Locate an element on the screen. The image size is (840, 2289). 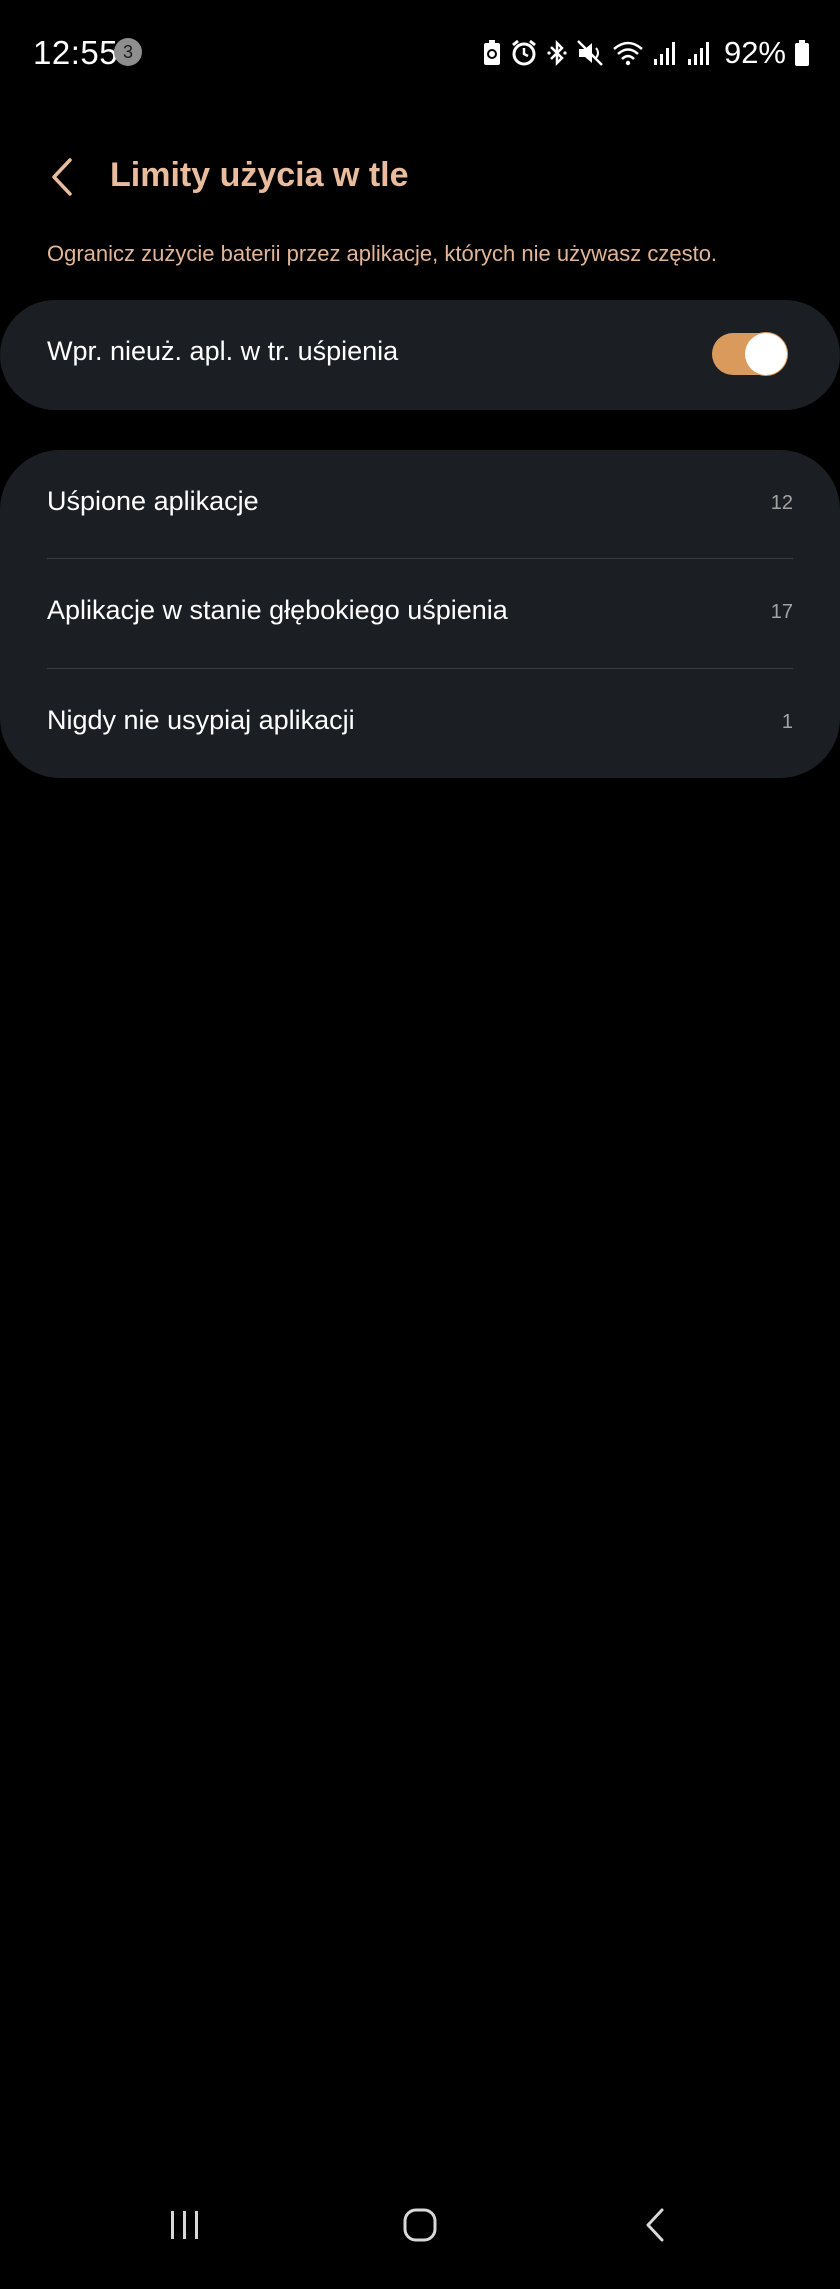
home-icon is located at coordinates (420, 2225).